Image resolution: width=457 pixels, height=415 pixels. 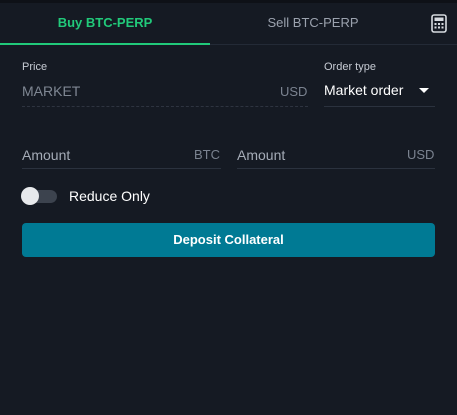 What do you see at coordinates (319, 155) in the screenshot?
I see `amount-usd-input` at bounding box center [319, 155].